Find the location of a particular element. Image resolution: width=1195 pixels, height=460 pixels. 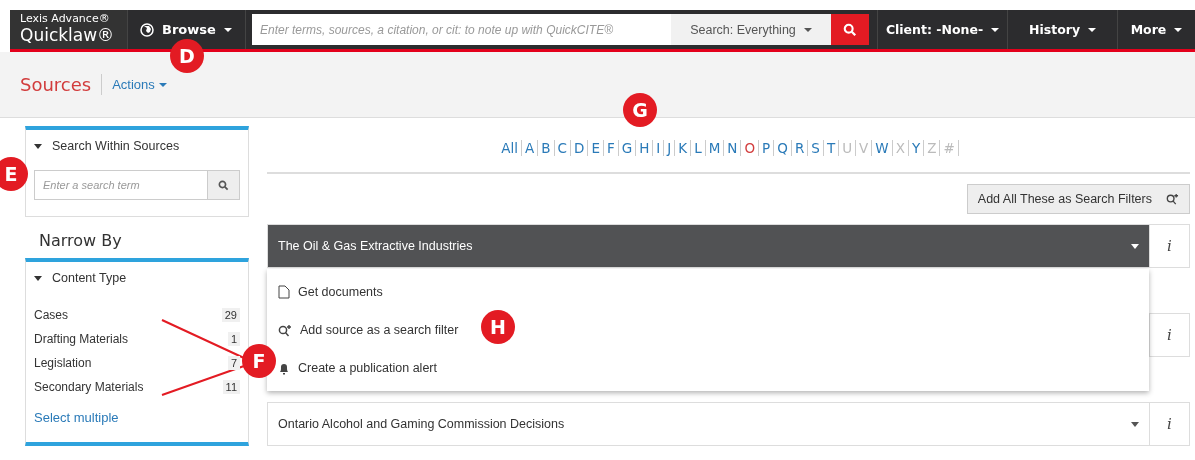

panel-header: Content Type is located at coordinates (80, 278).